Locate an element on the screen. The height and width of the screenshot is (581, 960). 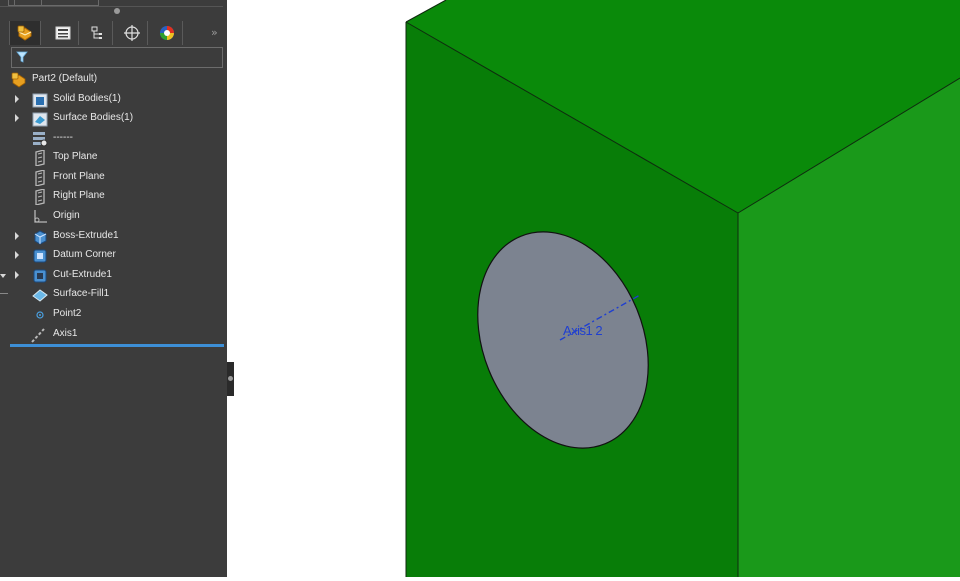
tree-item-label: Boss-Extrude1 is located at coordinates (86, 235).